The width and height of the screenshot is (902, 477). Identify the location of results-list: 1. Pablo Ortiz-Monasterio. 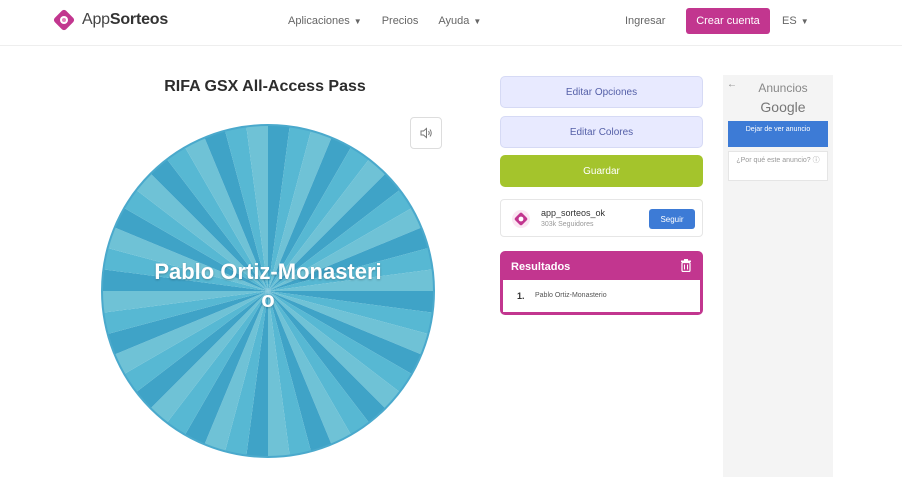
(601, 296).